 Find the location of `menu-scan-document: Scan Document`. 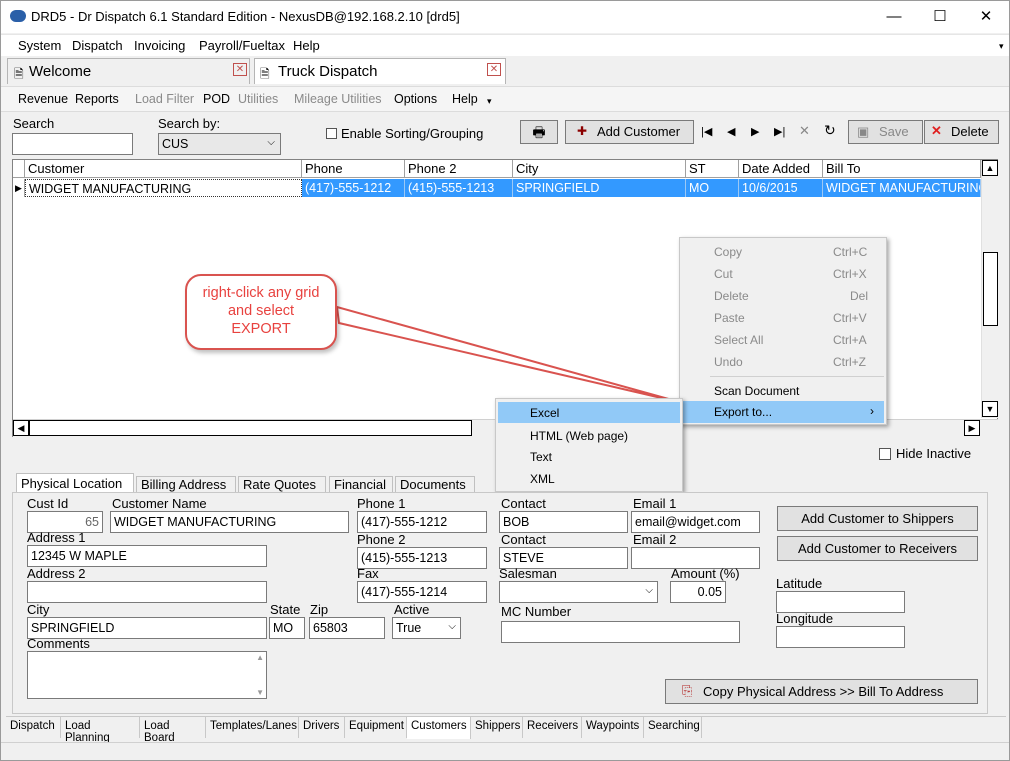

menu-scan-document: Scan Document is located at coordinates (756, 391).